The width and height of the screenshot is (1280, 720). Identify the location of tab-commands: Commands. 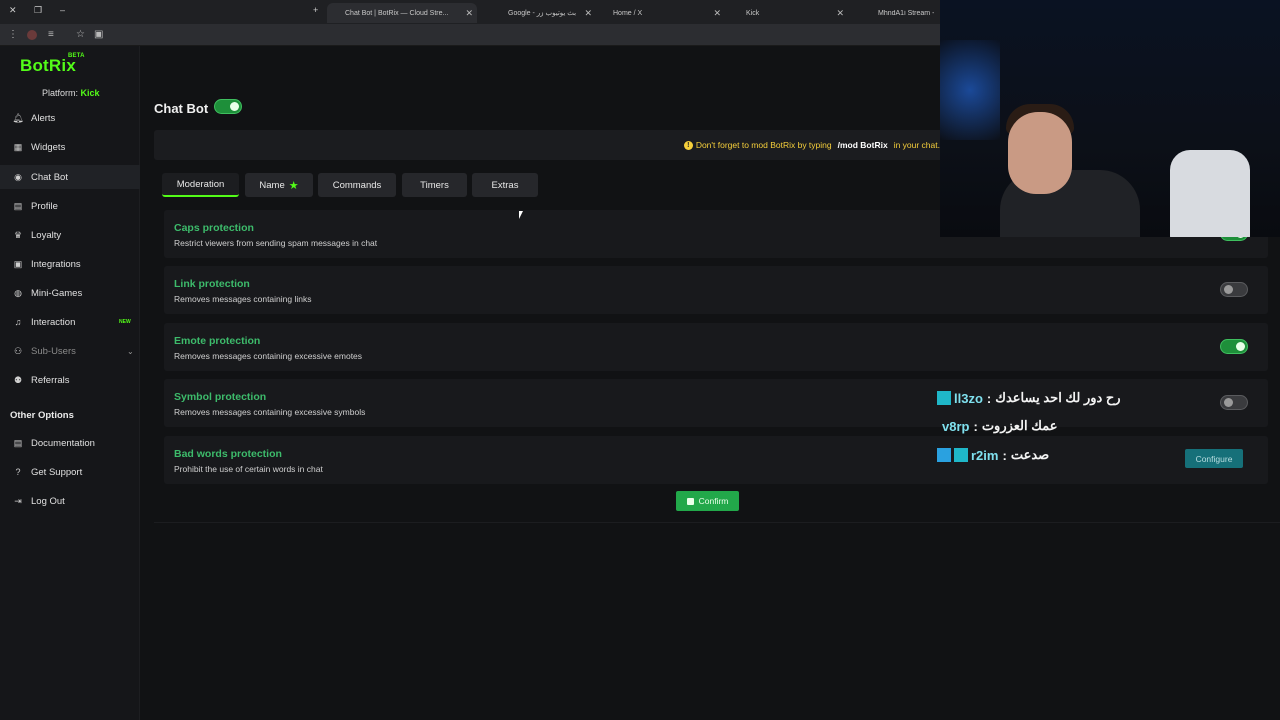
(357, 185).